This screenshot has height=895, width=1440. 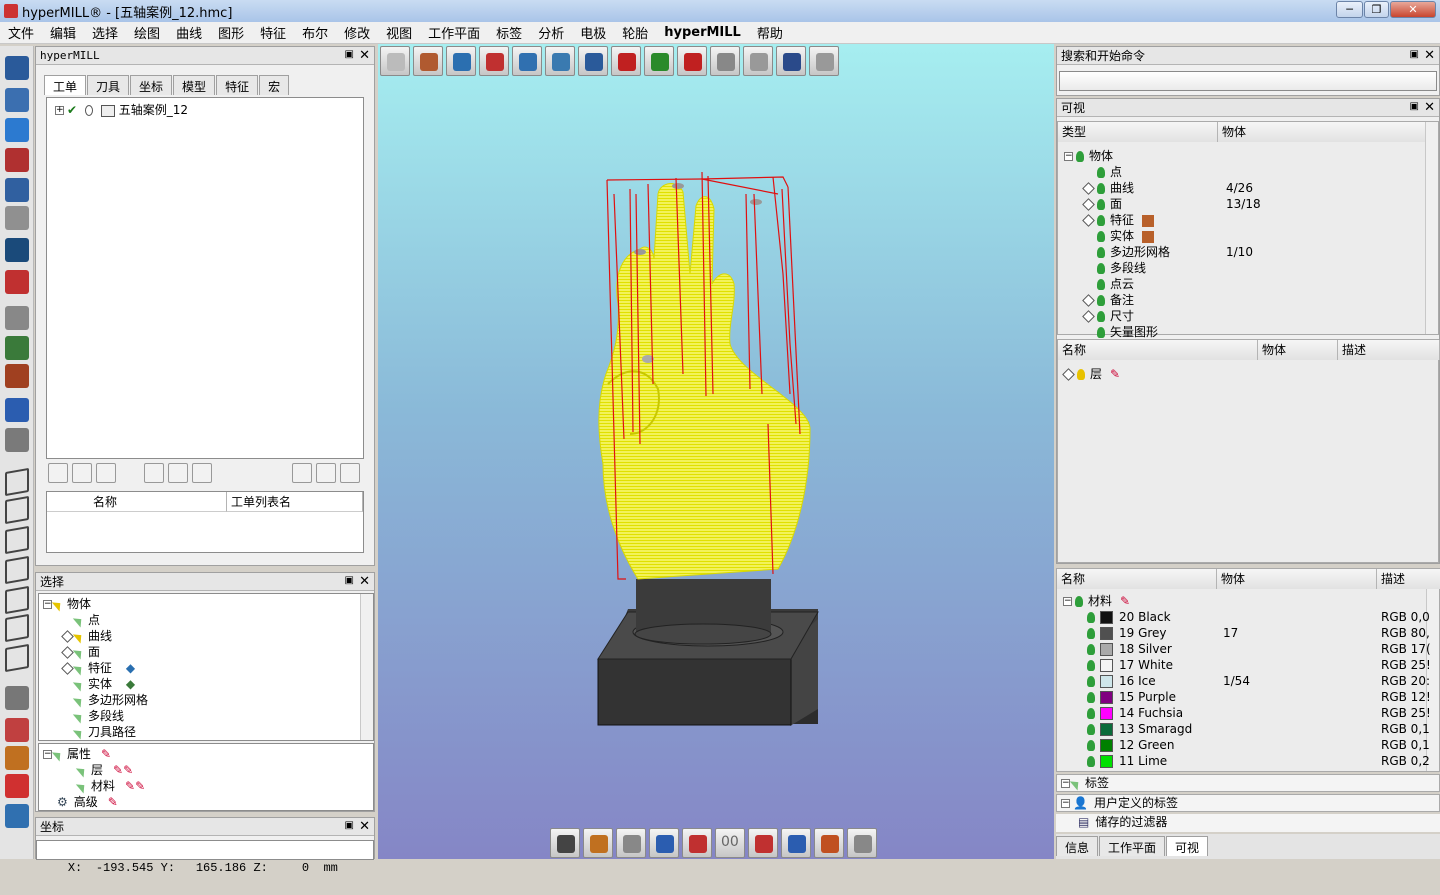 I want to click on axis-icon, so click(x=796, y=843).